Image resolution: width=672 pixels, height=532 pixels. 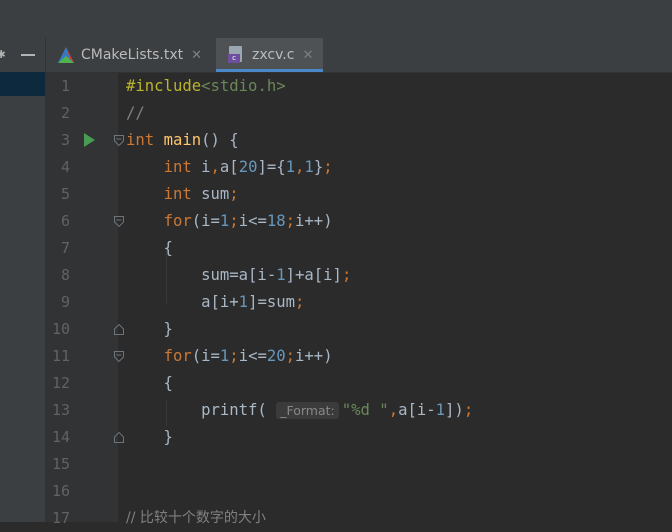 What do you see at coordinates (132, 55) in the screenshot?
I see `tab-label: CMakeLists.txt` at bounding box center [132, 55].